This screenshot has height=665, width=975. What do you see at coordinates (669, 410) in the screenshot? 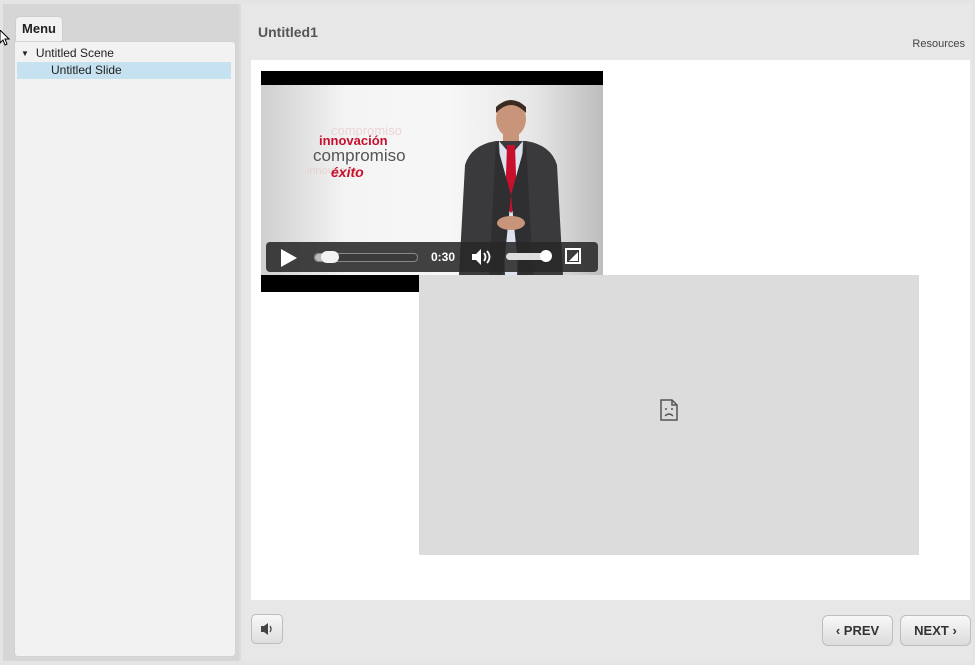
I see `broken-page-icon` at bounding box center [669, 410].